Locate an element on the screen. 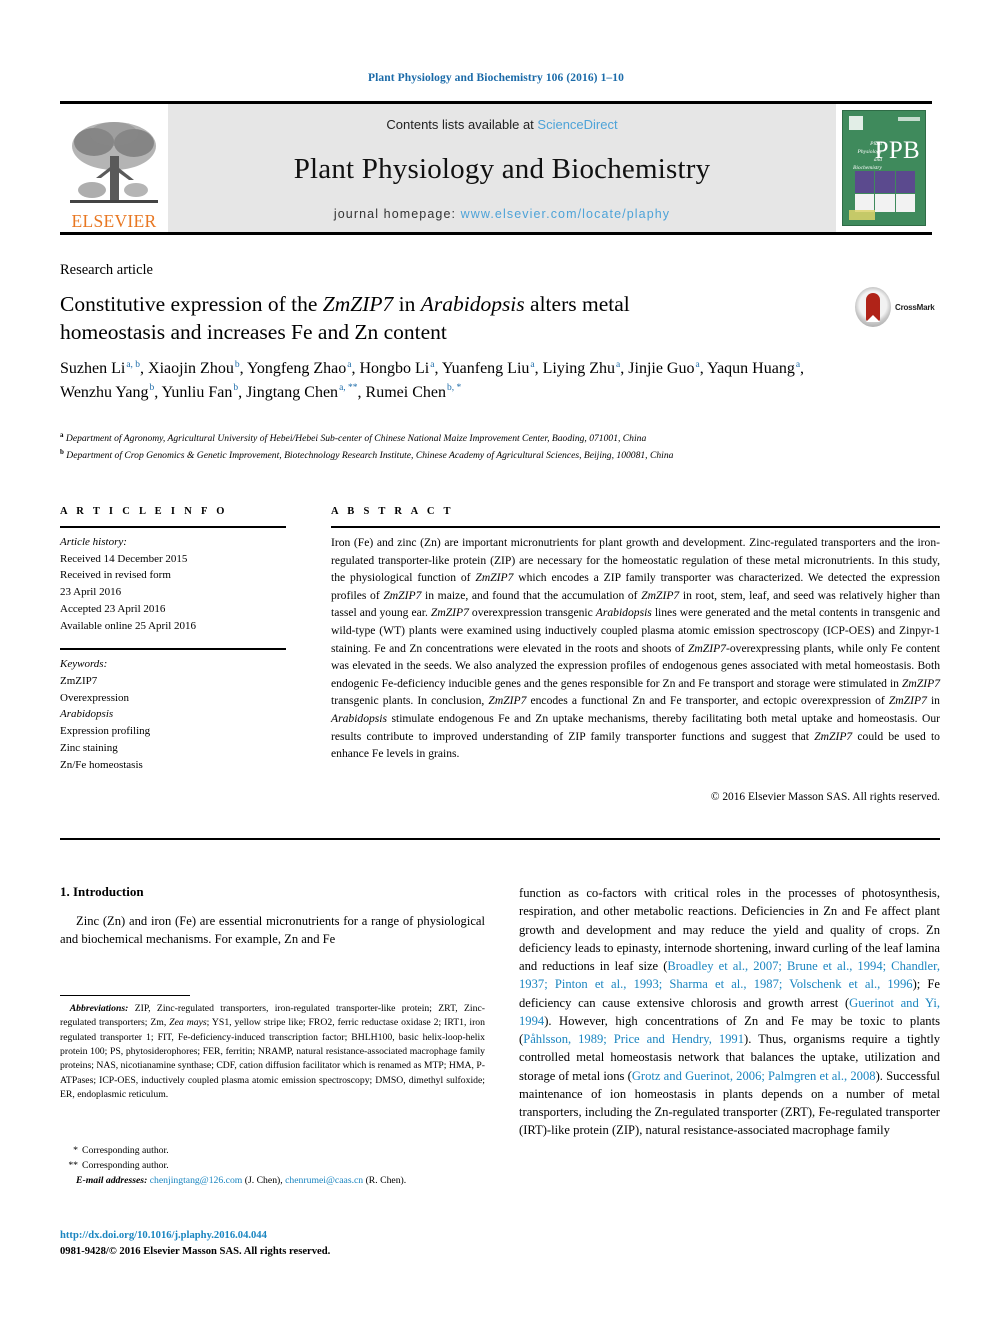  journal-homepage-link: www.elsevier.com/locate/plaphy is located at coordinates (565, 214).